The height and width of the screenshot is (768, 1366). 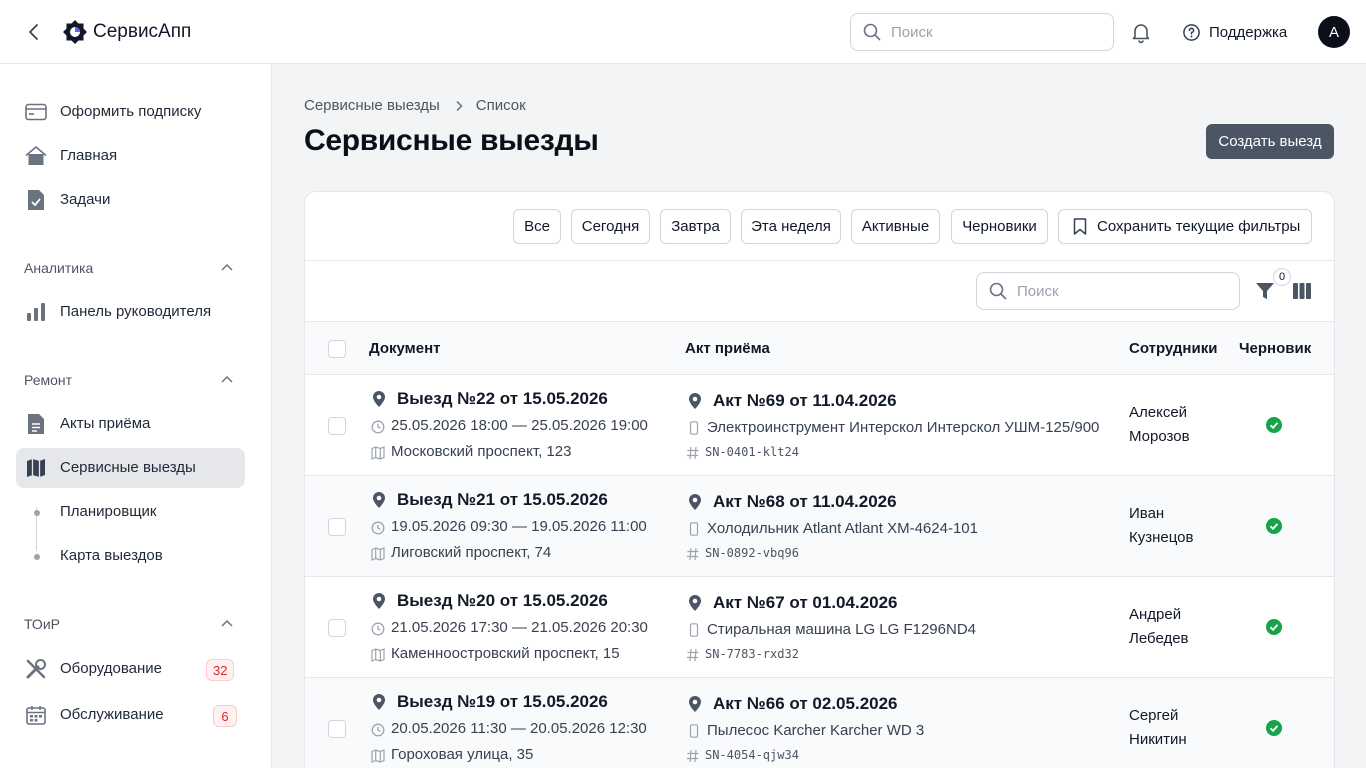 I want to click on filter-chip-this-week: Эта неделя, so click(x=791, y=226).